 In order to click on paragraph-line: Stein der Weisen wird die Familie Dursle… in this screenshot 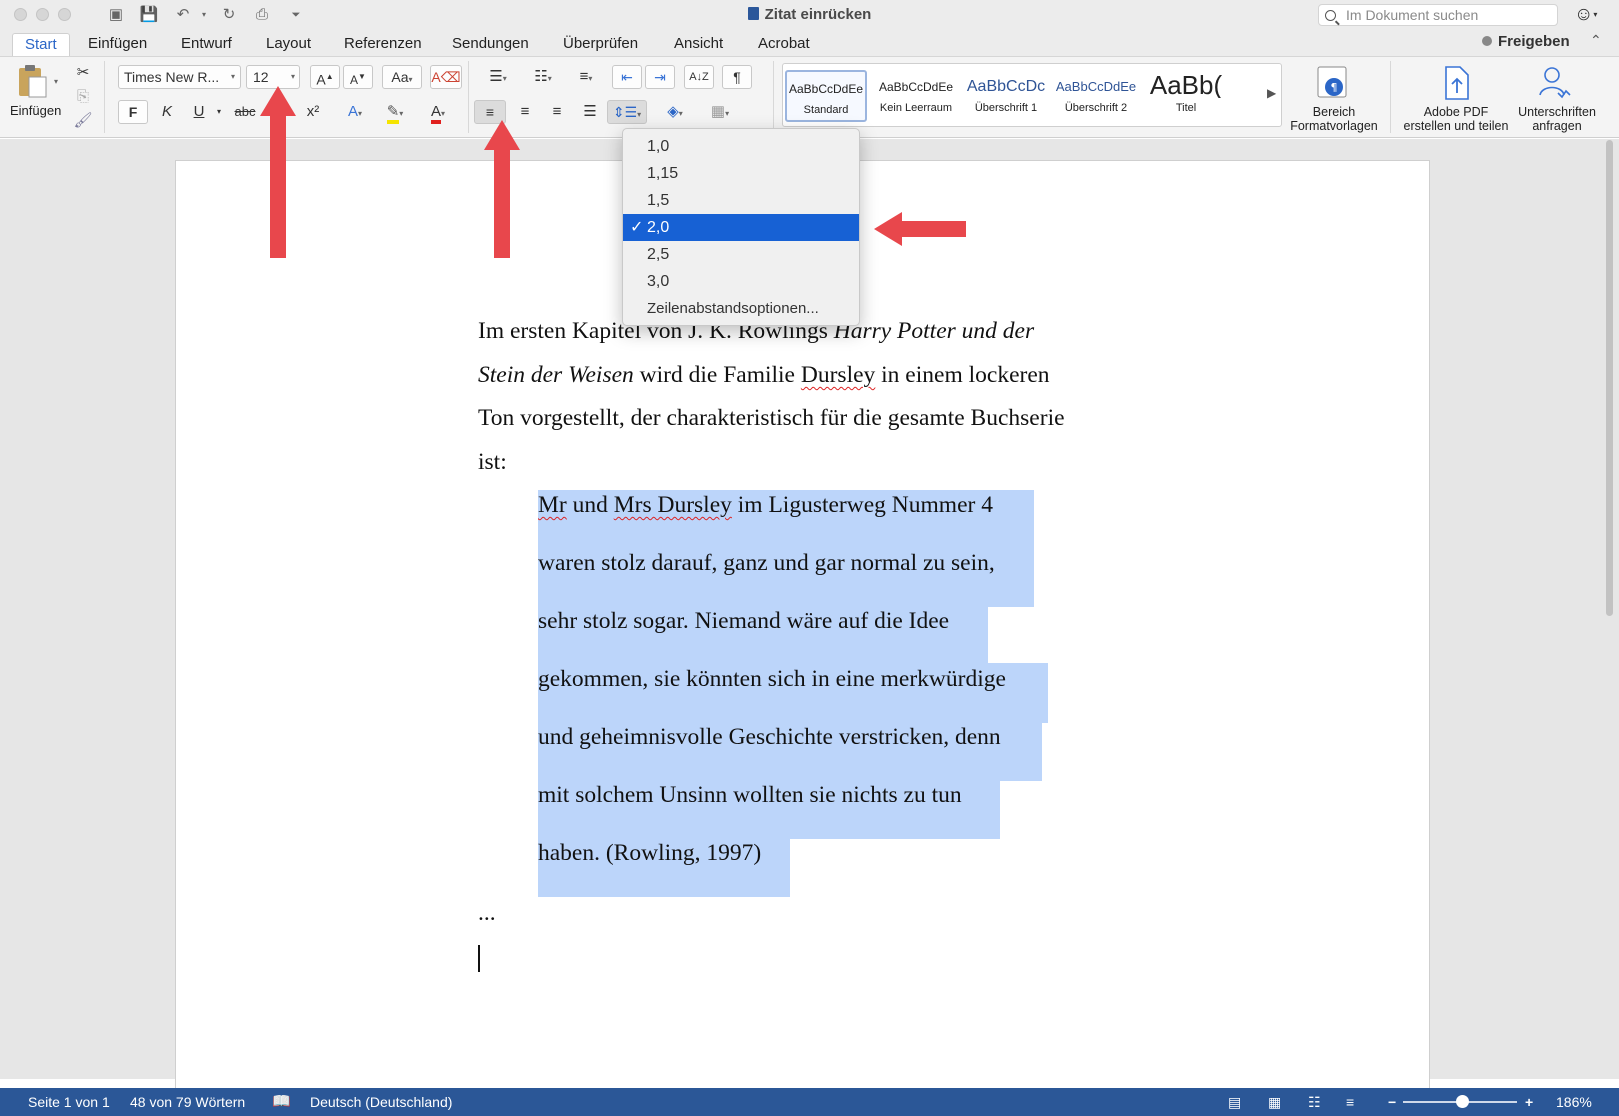, I will do `click(764, 375)`.